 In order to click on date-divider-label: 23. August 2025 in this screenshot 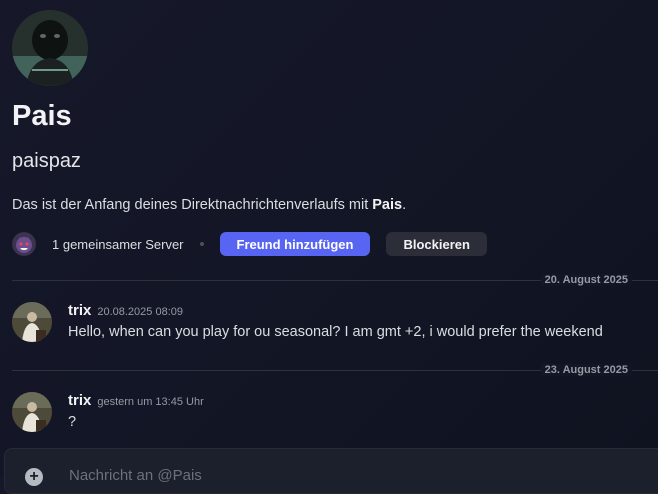, I will do `click(586, 370)`.